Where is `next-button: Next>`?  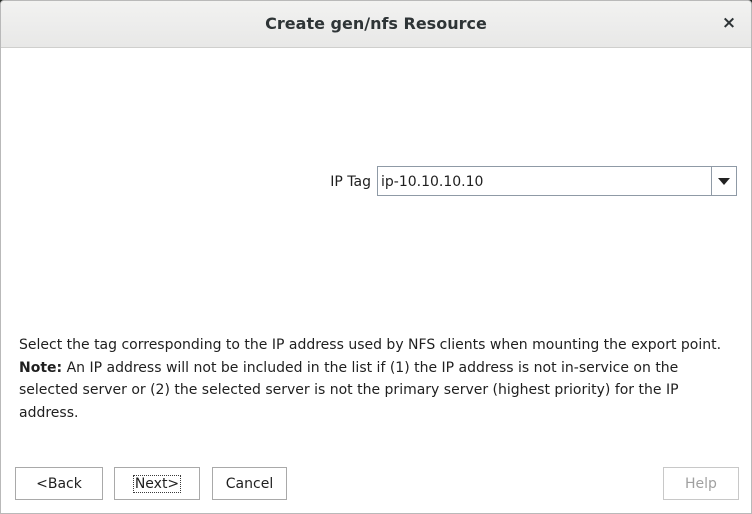 next-button: Next> is located at coordinates (157, 483).